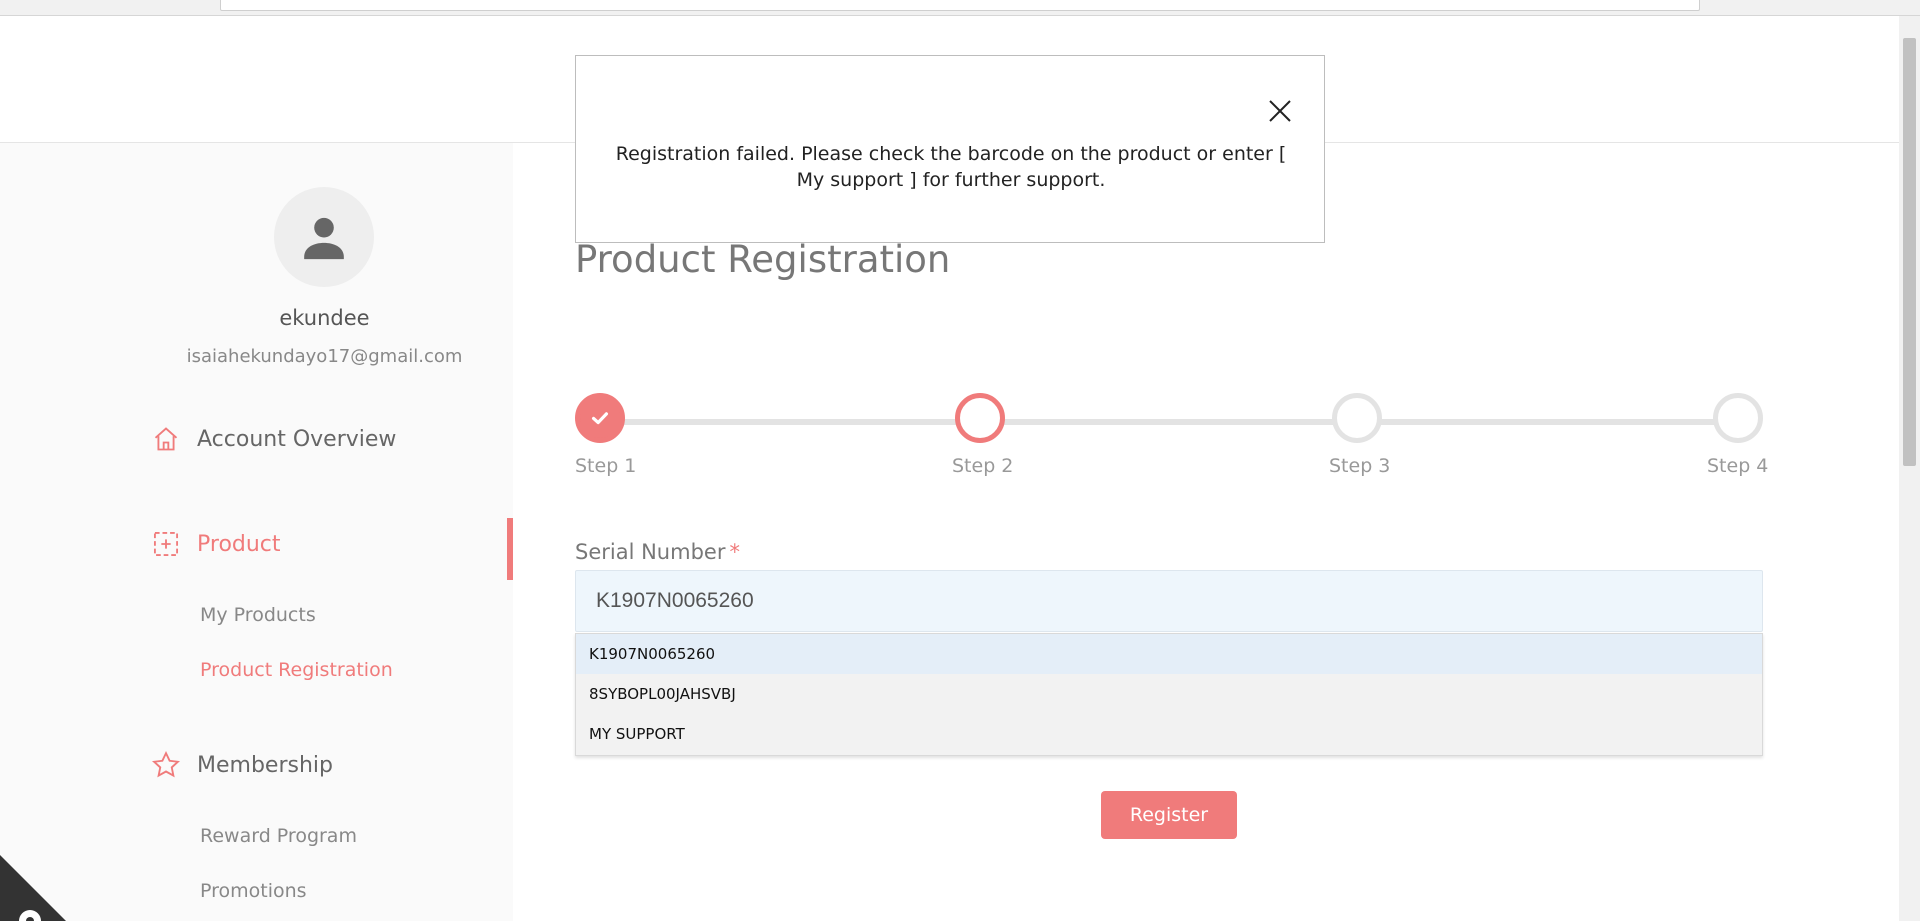  I want to click on home-icon, so click(166, 439).